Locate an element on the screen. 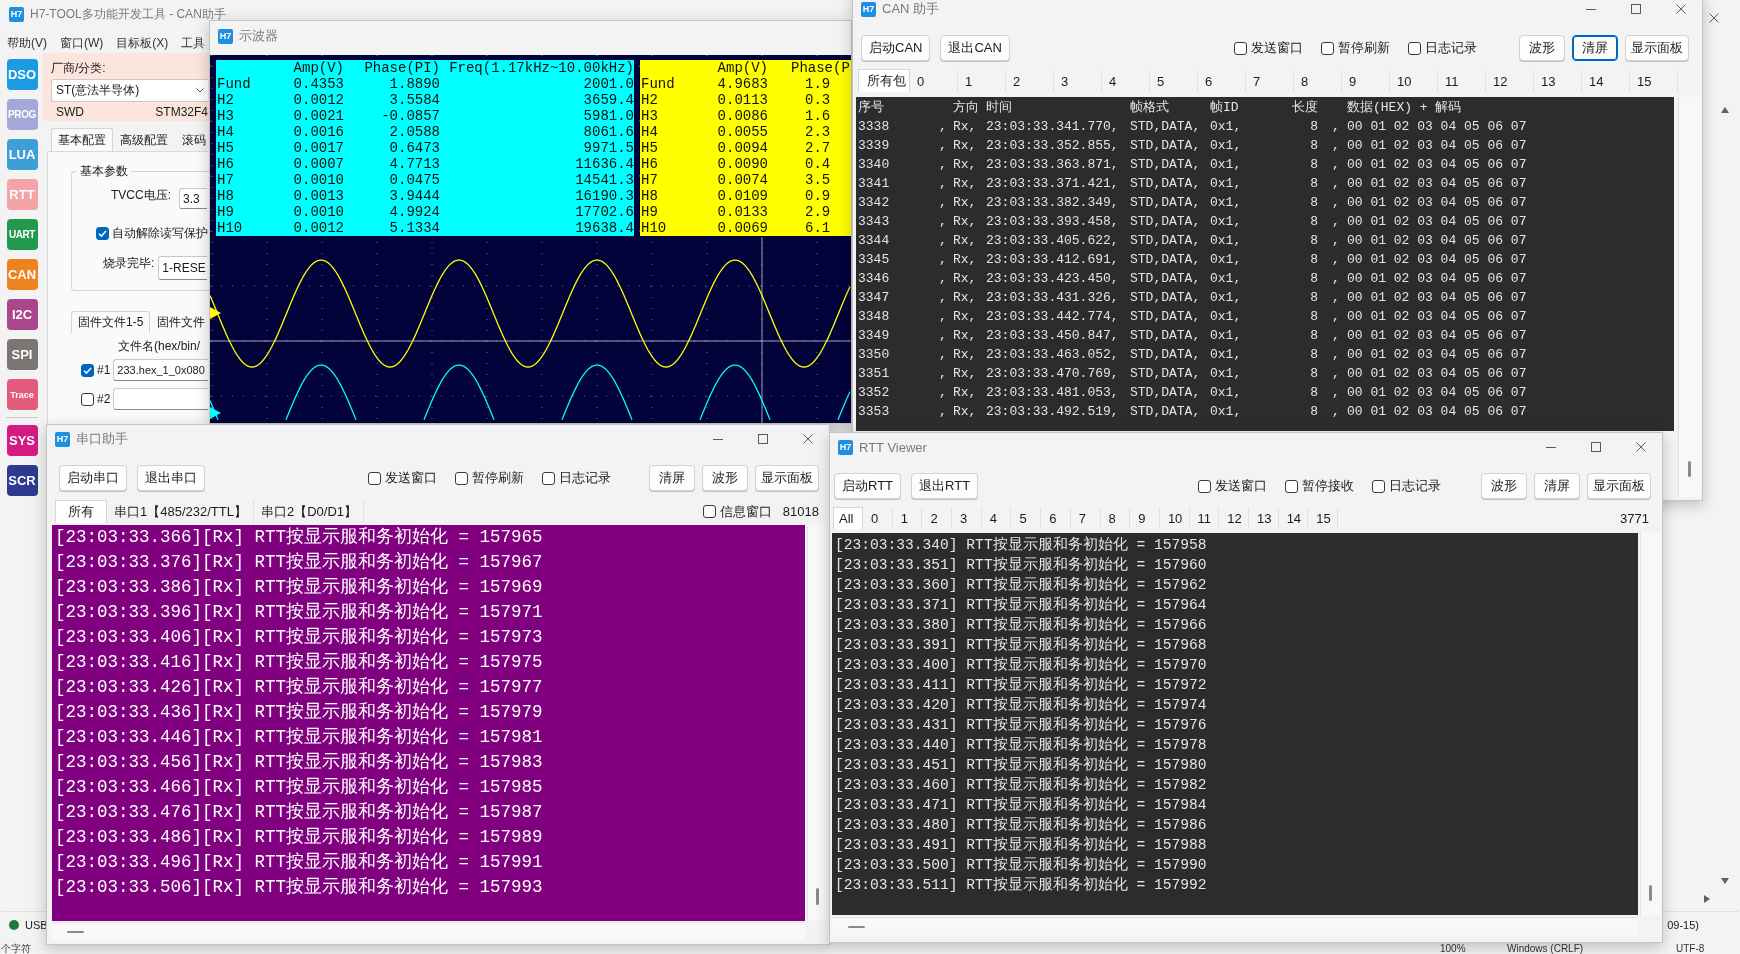 The image size is (1740, 954). scroll-right-icon is located at coordinates (1707, 899).